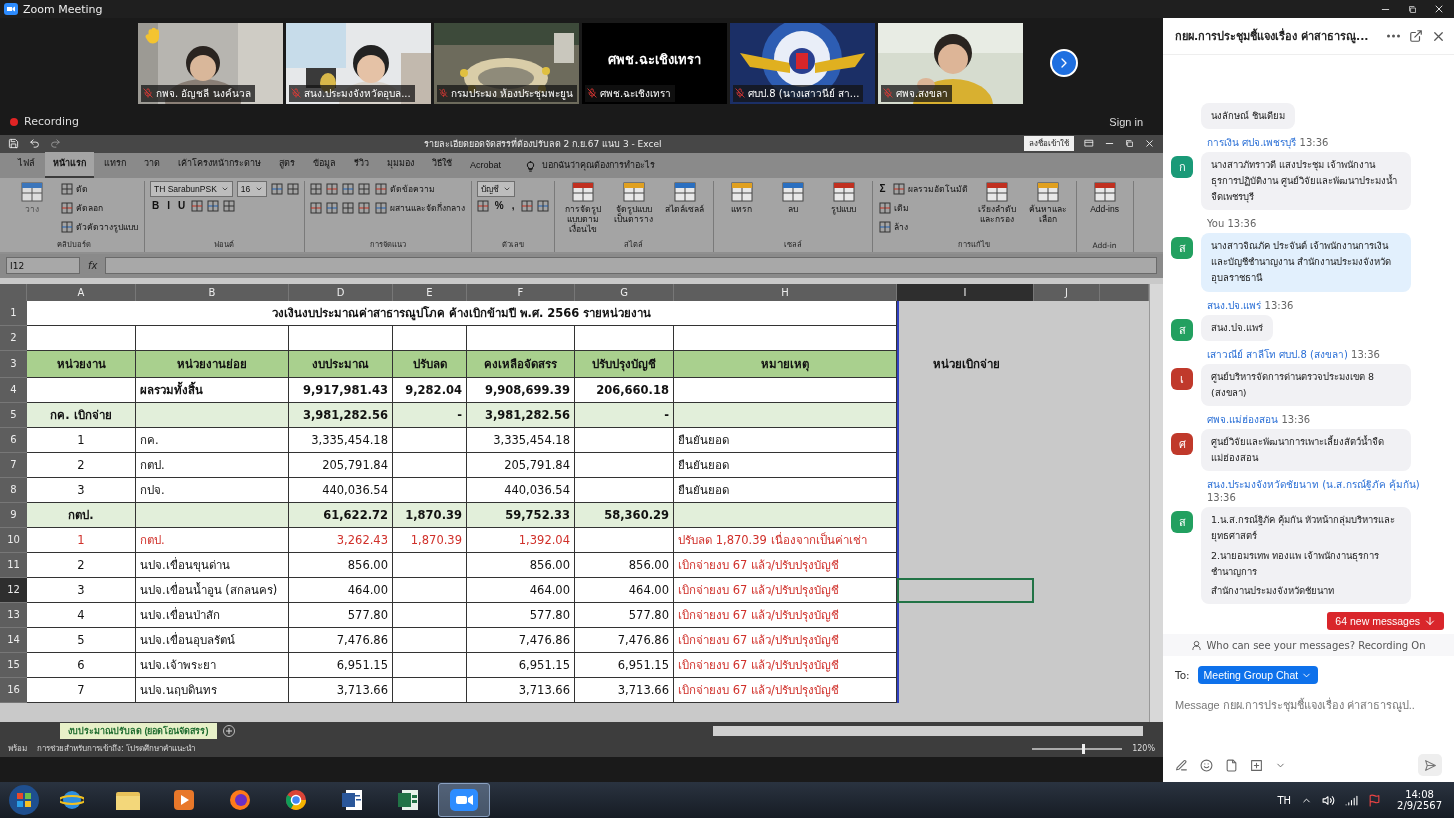  I want to click on ribbon-dropdown: บัญชี, so click(495, 188).